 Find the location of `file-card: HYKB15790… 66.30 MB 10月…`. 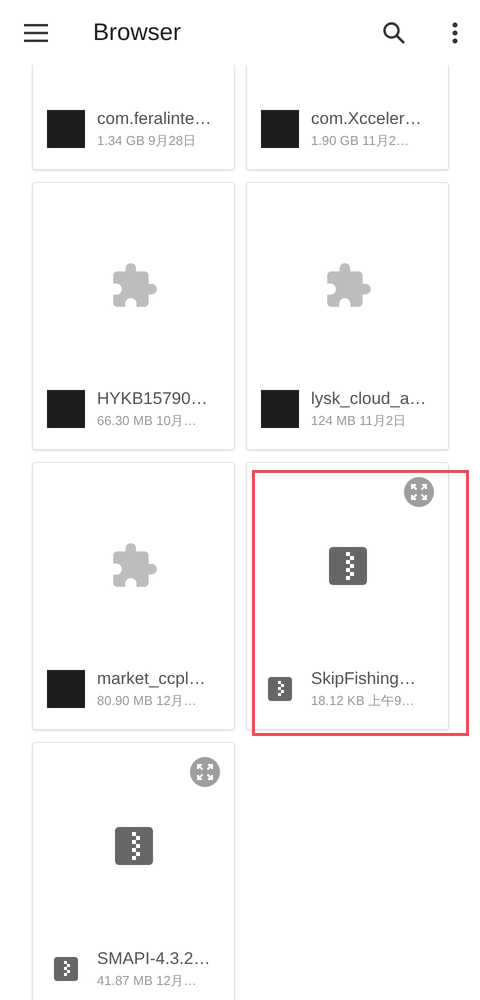

file-card: HYKB15790… 66.30 MB 10月… is located at coordinates (133, 316).